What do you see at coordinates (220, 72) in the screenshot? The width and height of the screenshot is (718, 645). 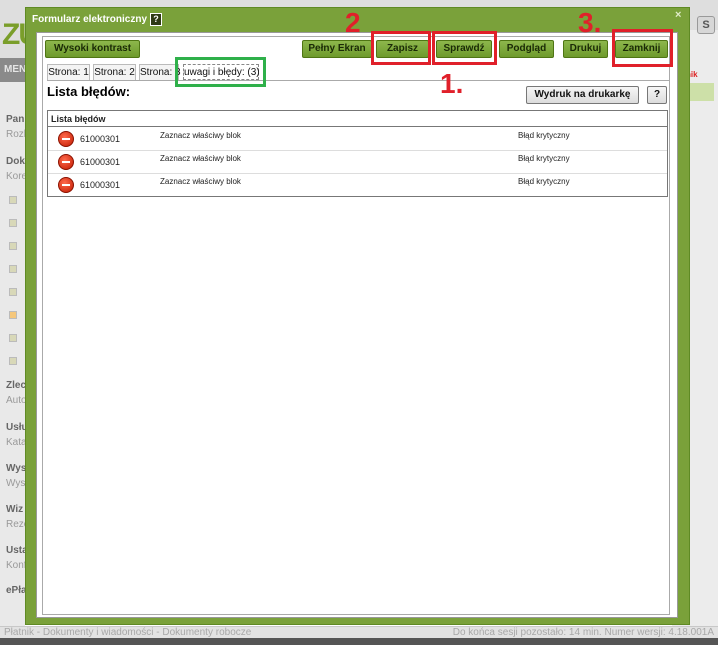 I see `annotation-errors-tab-highlight` at bounding box center [220, 72].